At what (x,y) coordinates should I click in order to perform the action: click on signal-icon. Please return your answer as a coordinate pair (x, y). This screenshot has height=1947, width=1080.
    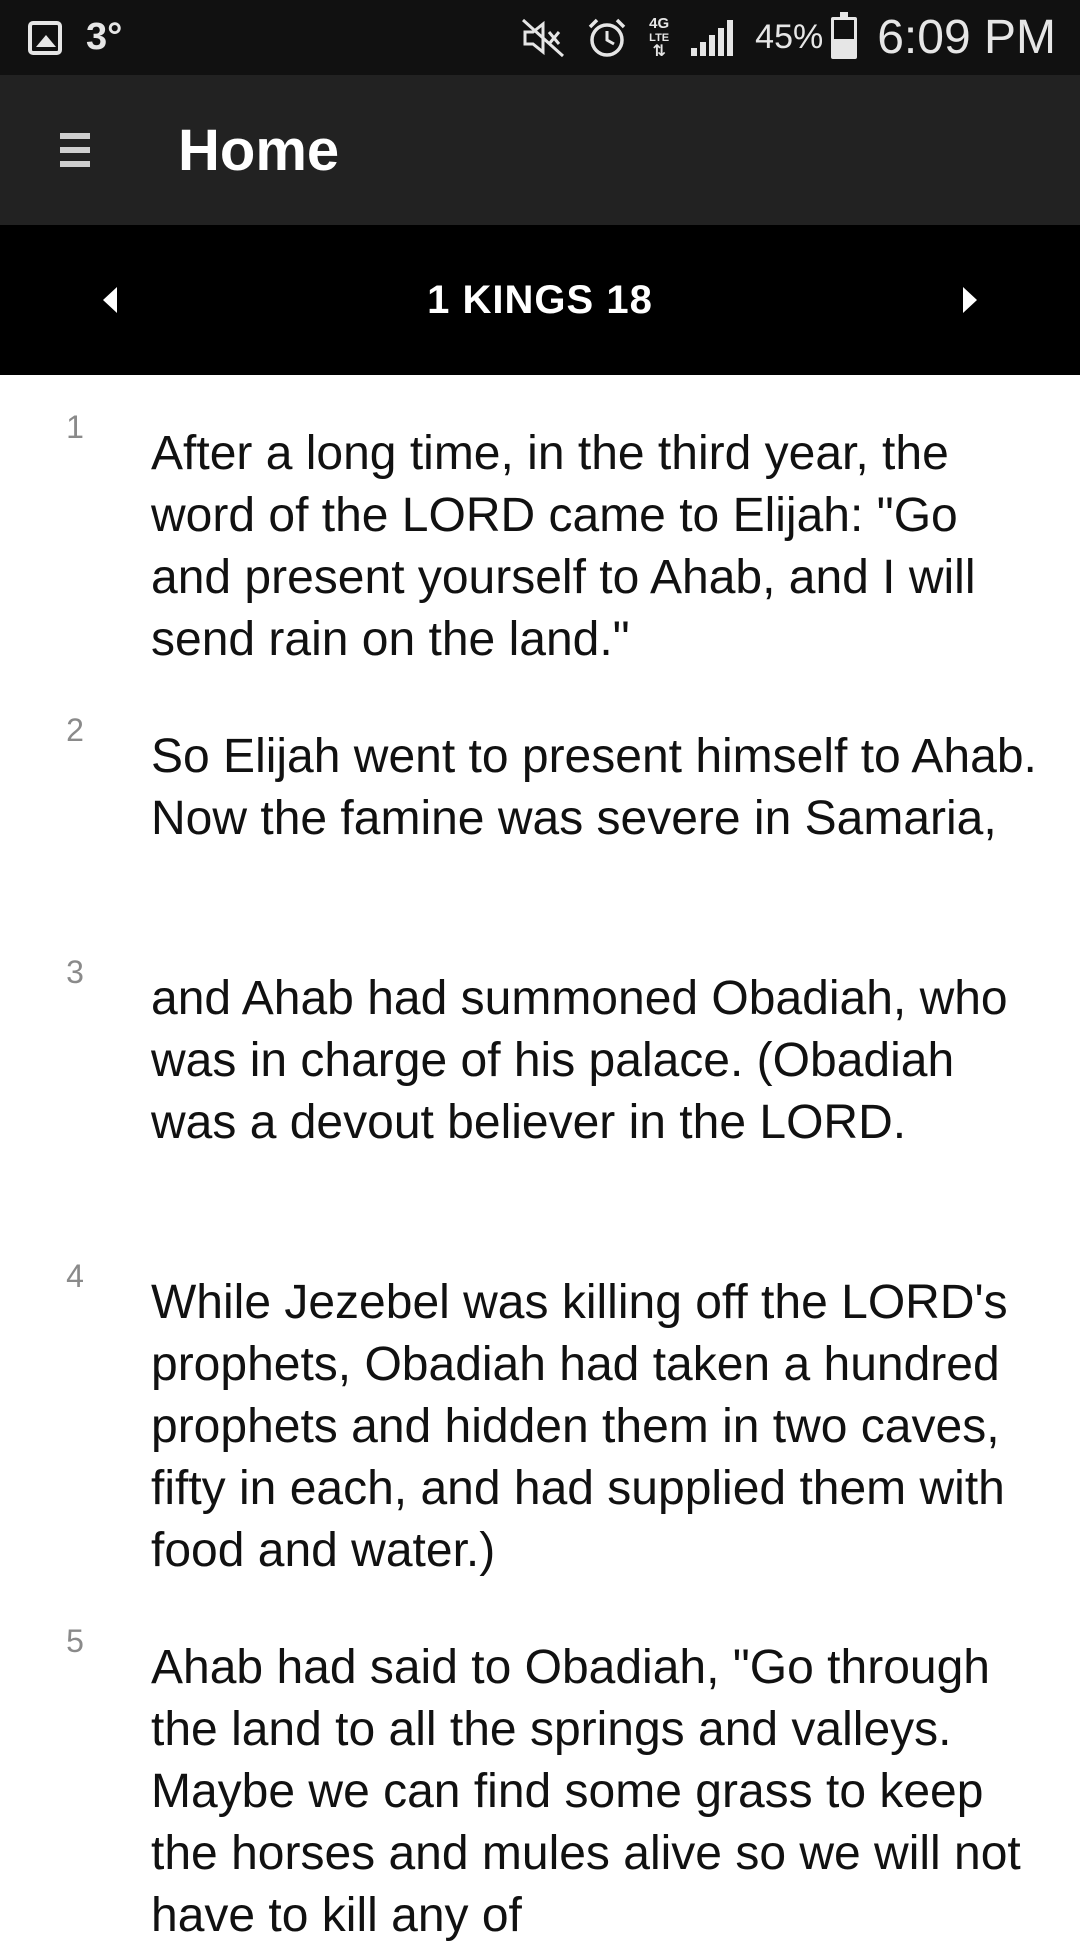
    Looking at the image, I should click on (713, 38).